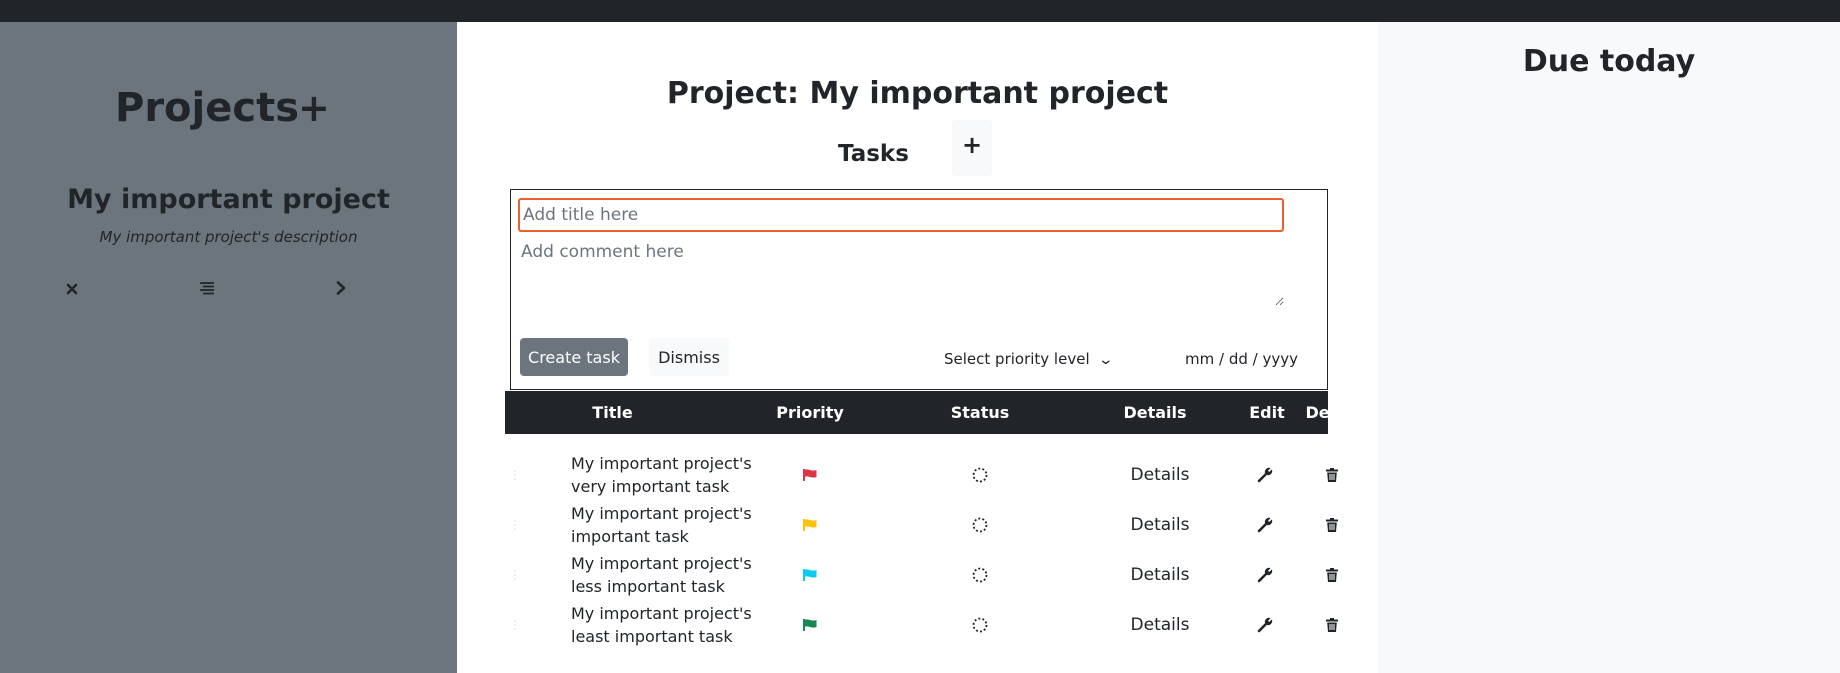  Describe the element at coordinates (228, 237) in the screenshot. I see `project-description: My important project's description` at that location.